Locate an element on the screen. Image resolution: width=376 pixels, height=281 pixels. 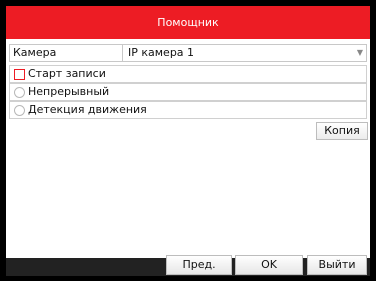
option-start-recording: Старт записи is located at coordinates (188, 74).